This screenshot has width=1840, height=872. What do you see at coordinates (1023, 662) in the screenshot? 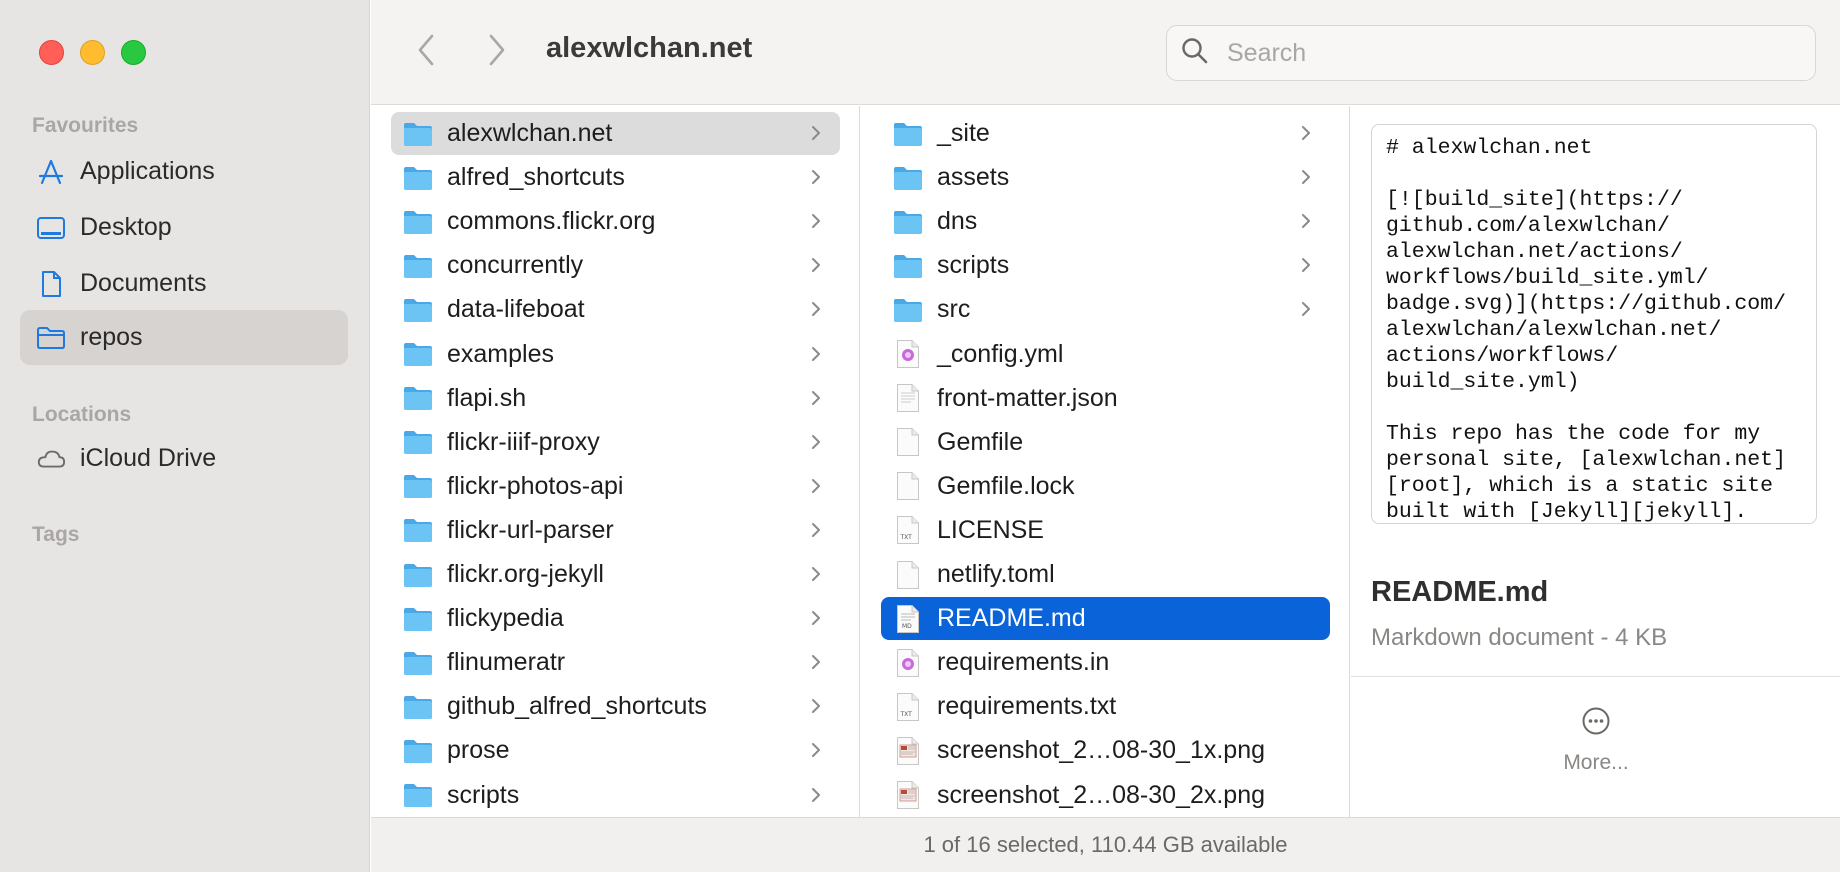
I see `item-name: requirements.in` at bounding box center [1023, 662].